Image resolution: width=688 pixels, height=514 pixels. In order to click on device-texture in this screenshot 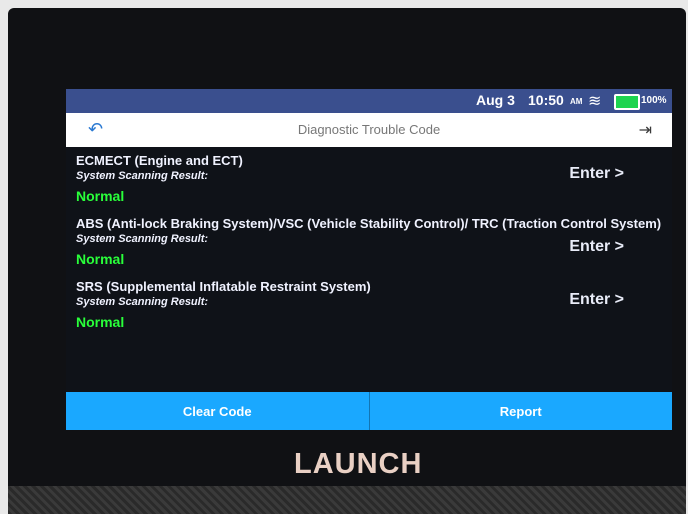, I will do `click(347, 500)`.